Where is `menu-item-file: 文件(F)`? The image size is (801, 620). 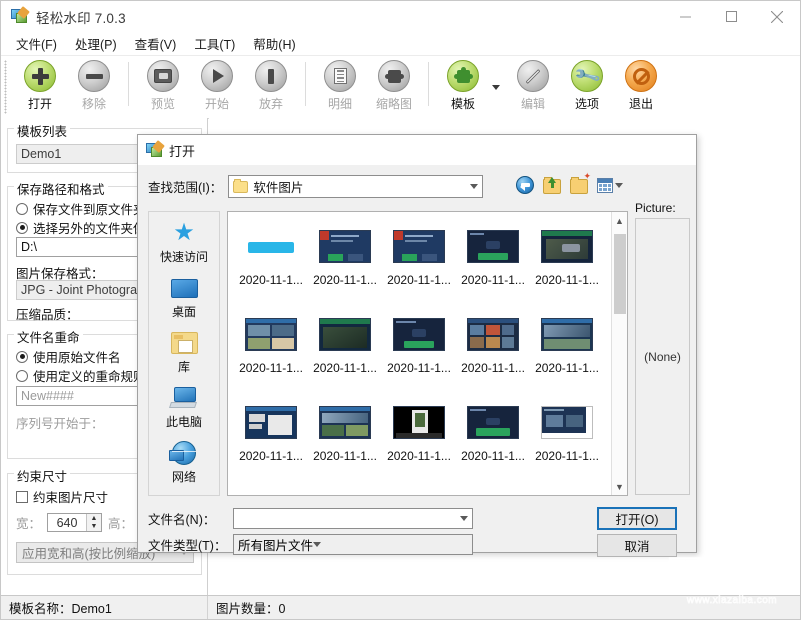 menu-item-file: 文件(F) is located at coordinates (36, 43).